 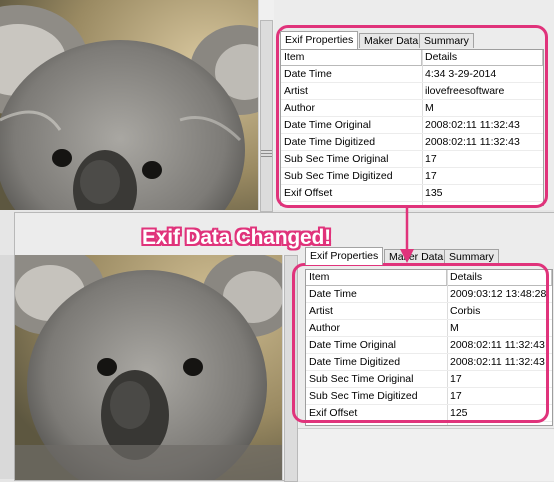 I want to click on before-table-row: Sub Sec Time Original 17, so click(x=412, y=159).